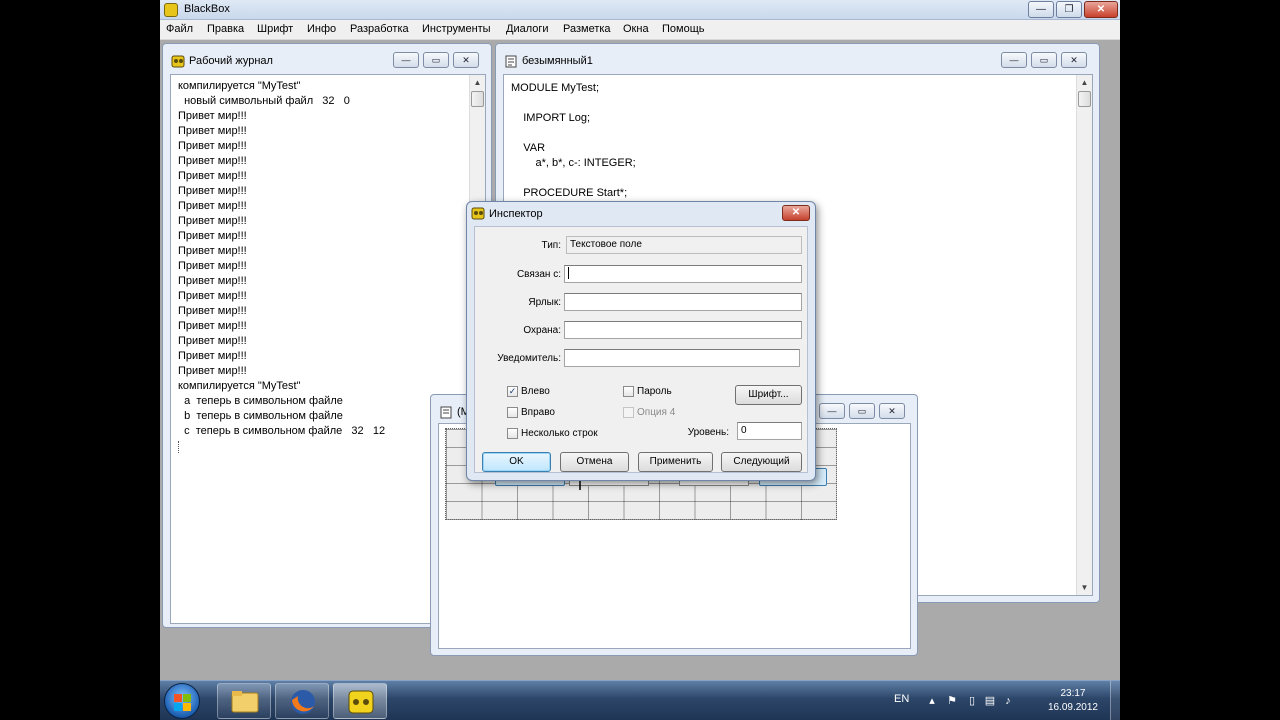 This screenshot has width=1280, height=720. I want to click on blackbox-app-icon, so click(171, 10).